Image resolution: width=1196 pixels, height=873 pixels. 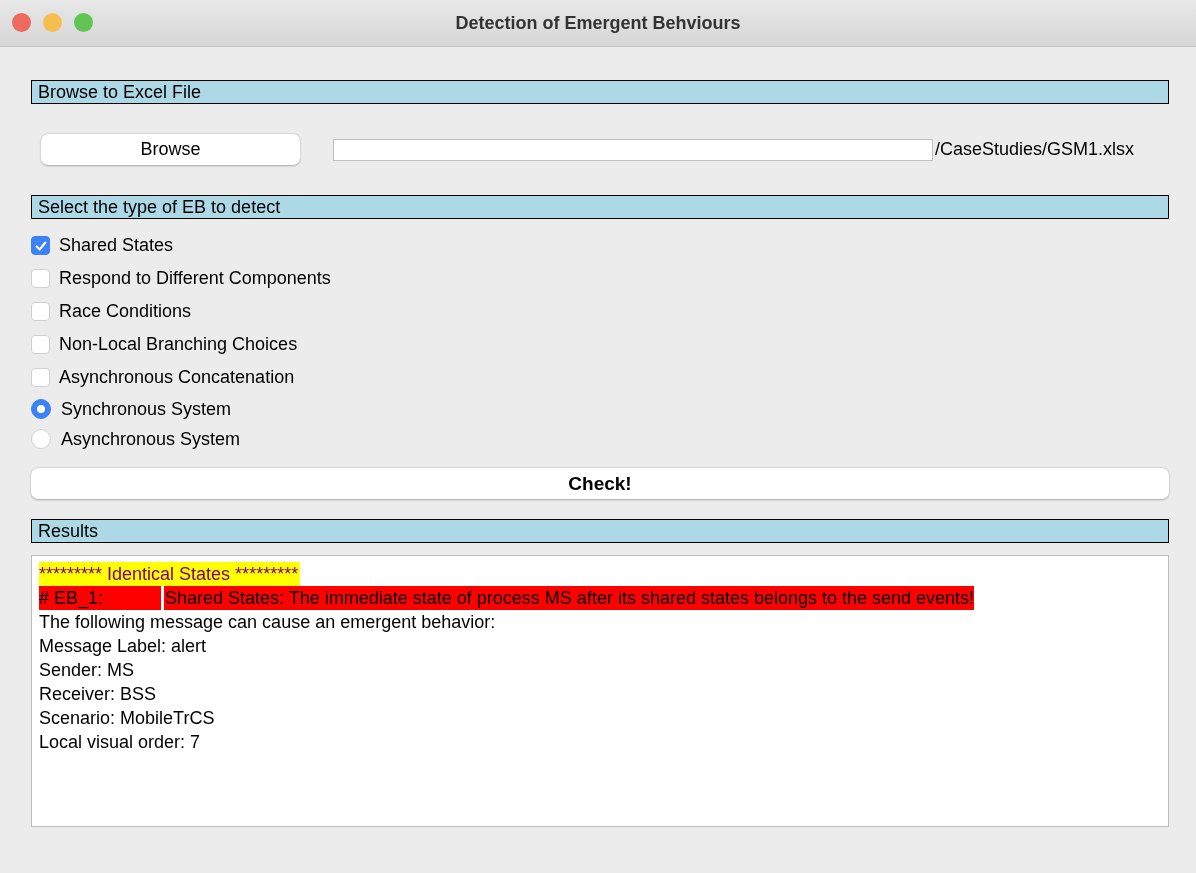 What do you see at coordinates (52, 22) in the screenshot?
I see `minimize-button` at bounding box center [52, 22].